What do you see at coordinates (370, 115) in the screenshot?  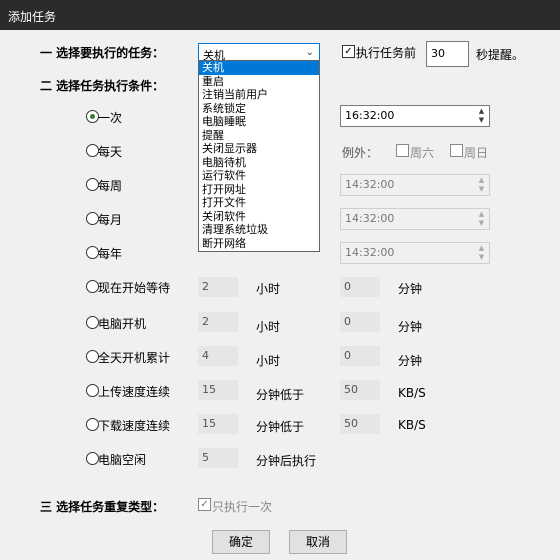 I see `once-time-value: 16:32:00` at bounding box center [370, 115].